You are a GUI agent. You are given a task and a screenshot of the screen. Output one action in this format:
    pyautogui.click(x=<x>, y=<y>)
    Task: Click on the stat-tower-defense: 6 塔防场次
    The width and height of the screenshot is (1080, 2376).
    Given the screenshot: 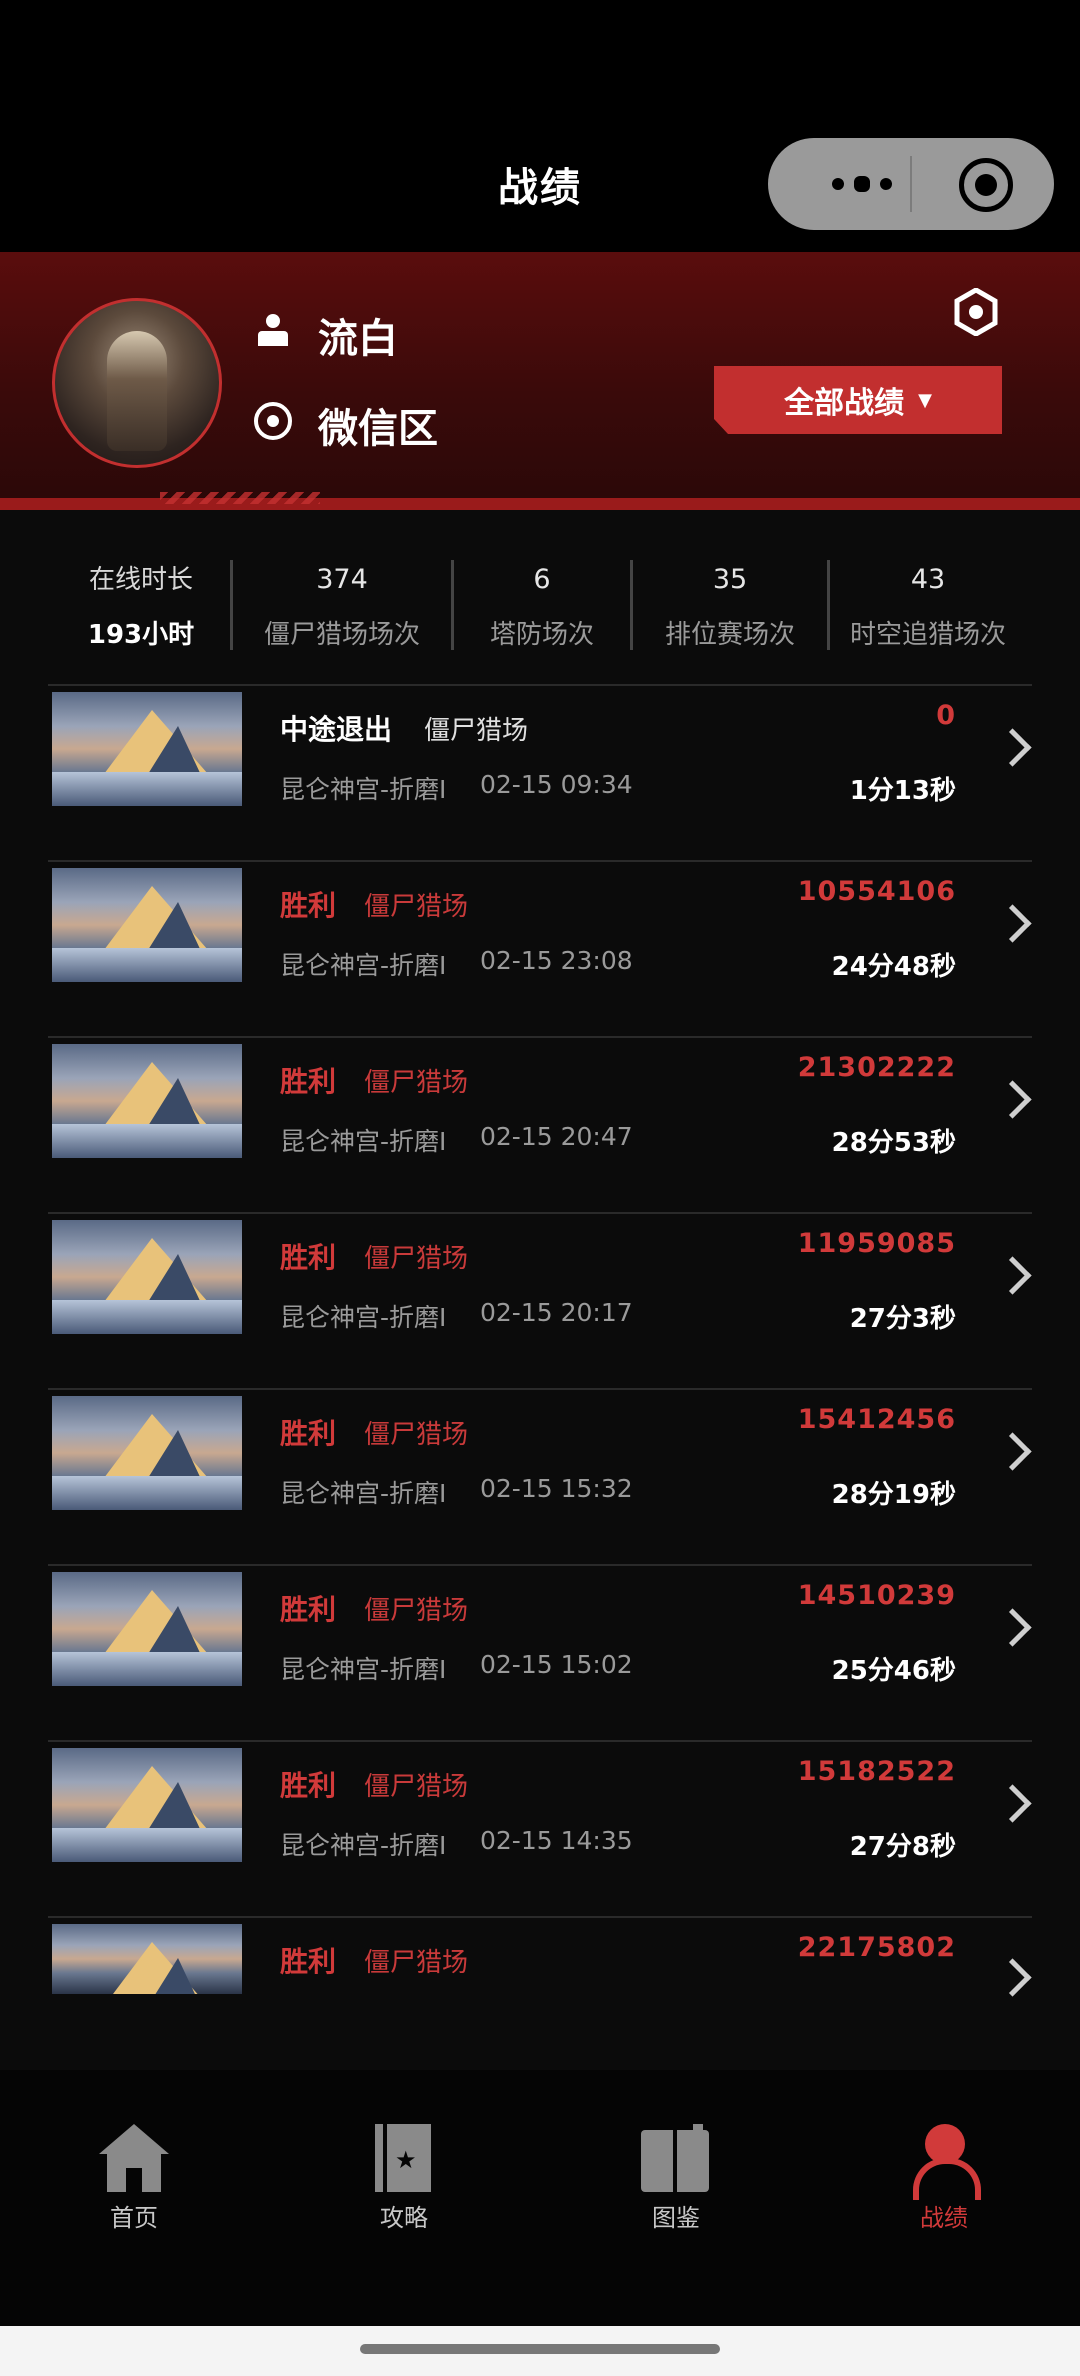 What is the action you would take?
    pyautogui.click(x=542, y=606)
    